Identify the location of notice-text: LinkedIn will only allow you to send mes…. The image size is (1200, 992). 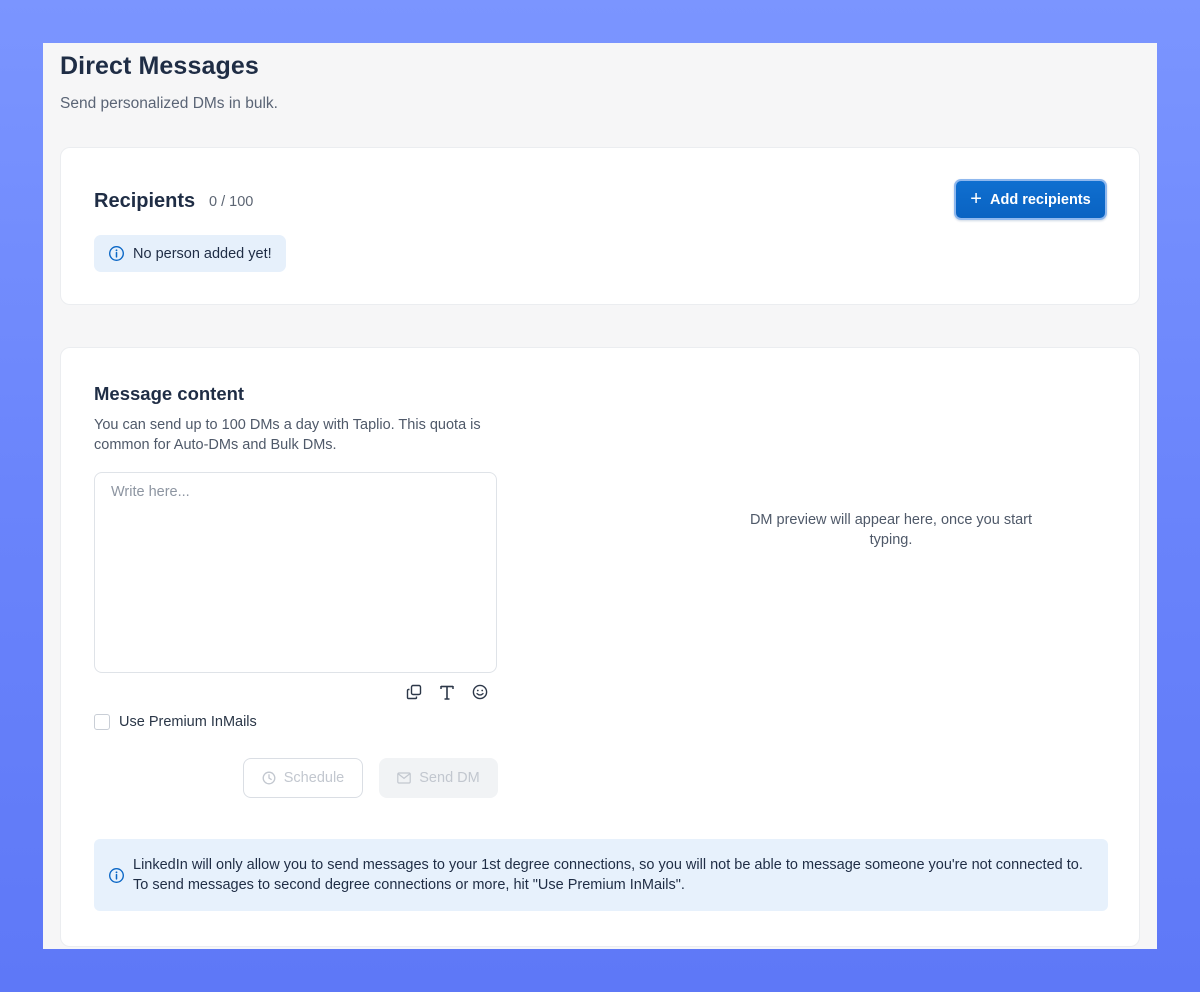
(608, 875).